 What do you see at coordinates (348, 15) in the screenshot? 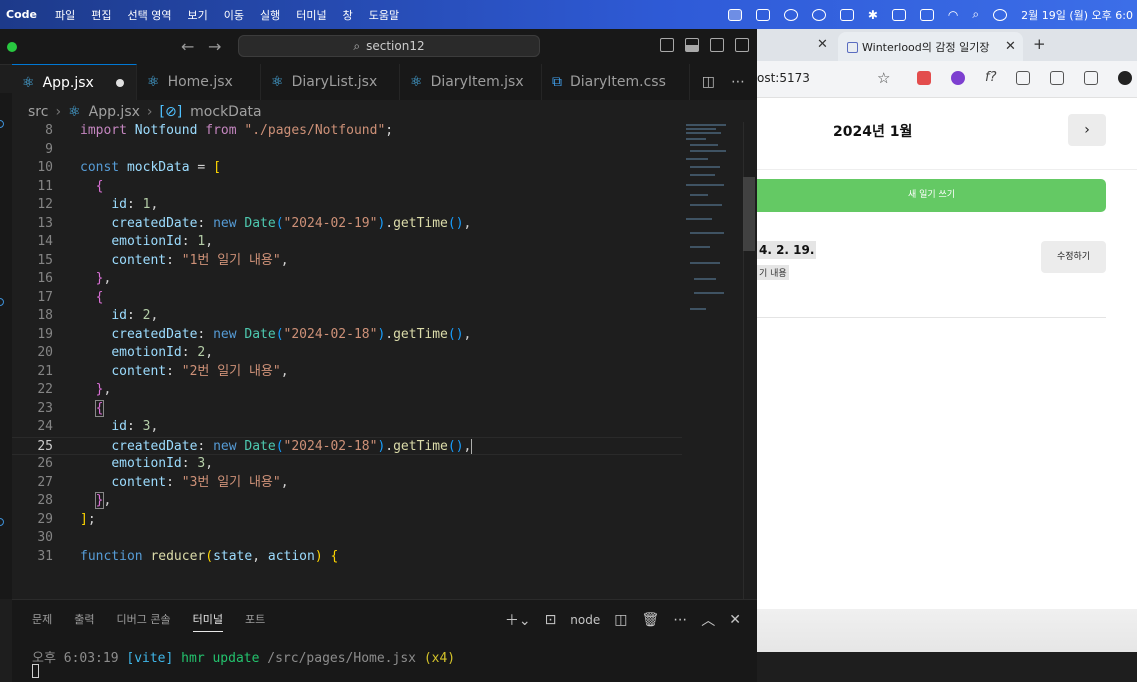
I see `menu-window: 창` at bounding box center [348, 15].